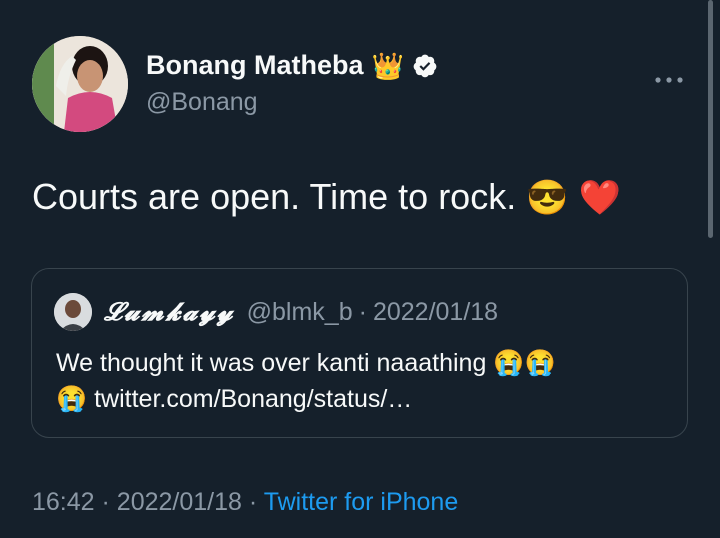 This screenshot has width=720, height=538. I want to click on sunglasses-emoji: 😎, so click(547, 198).